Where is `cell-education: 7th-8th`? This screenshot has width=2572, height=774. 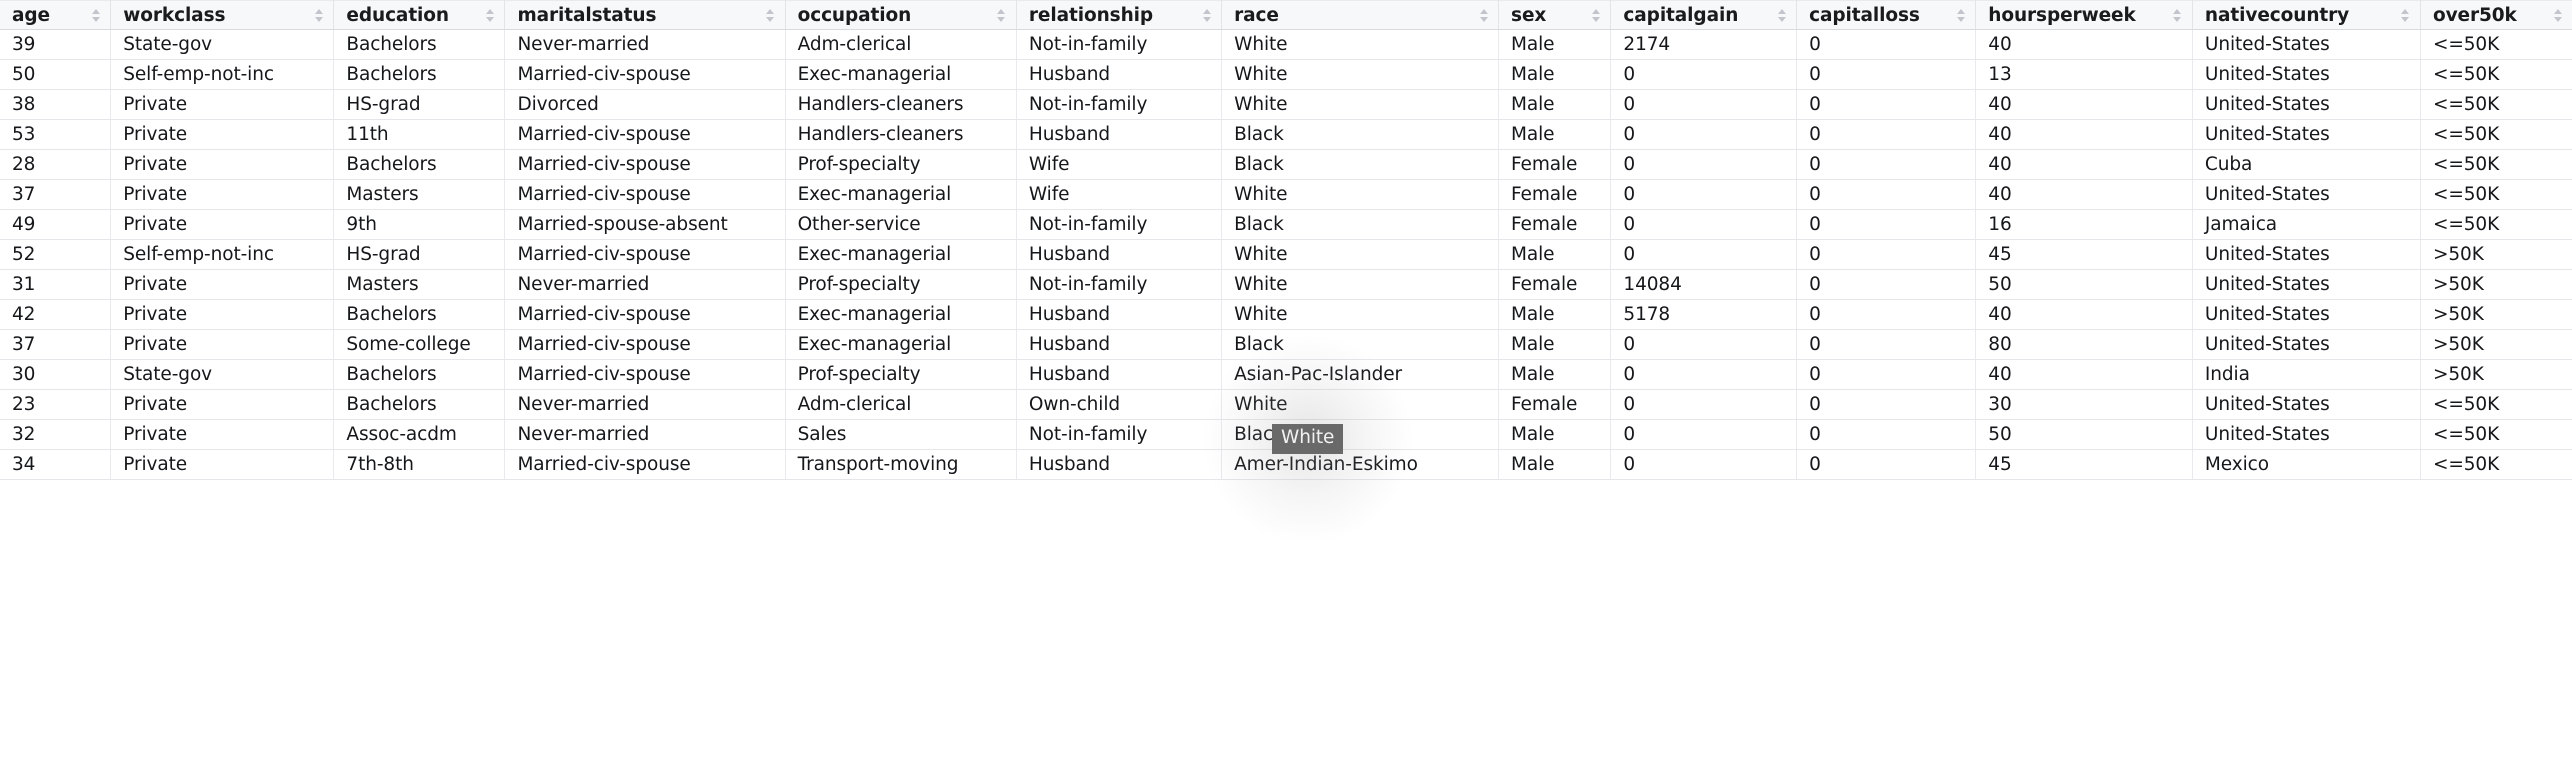 cell-education: 7th-8th is located at coordinates (419, 464).